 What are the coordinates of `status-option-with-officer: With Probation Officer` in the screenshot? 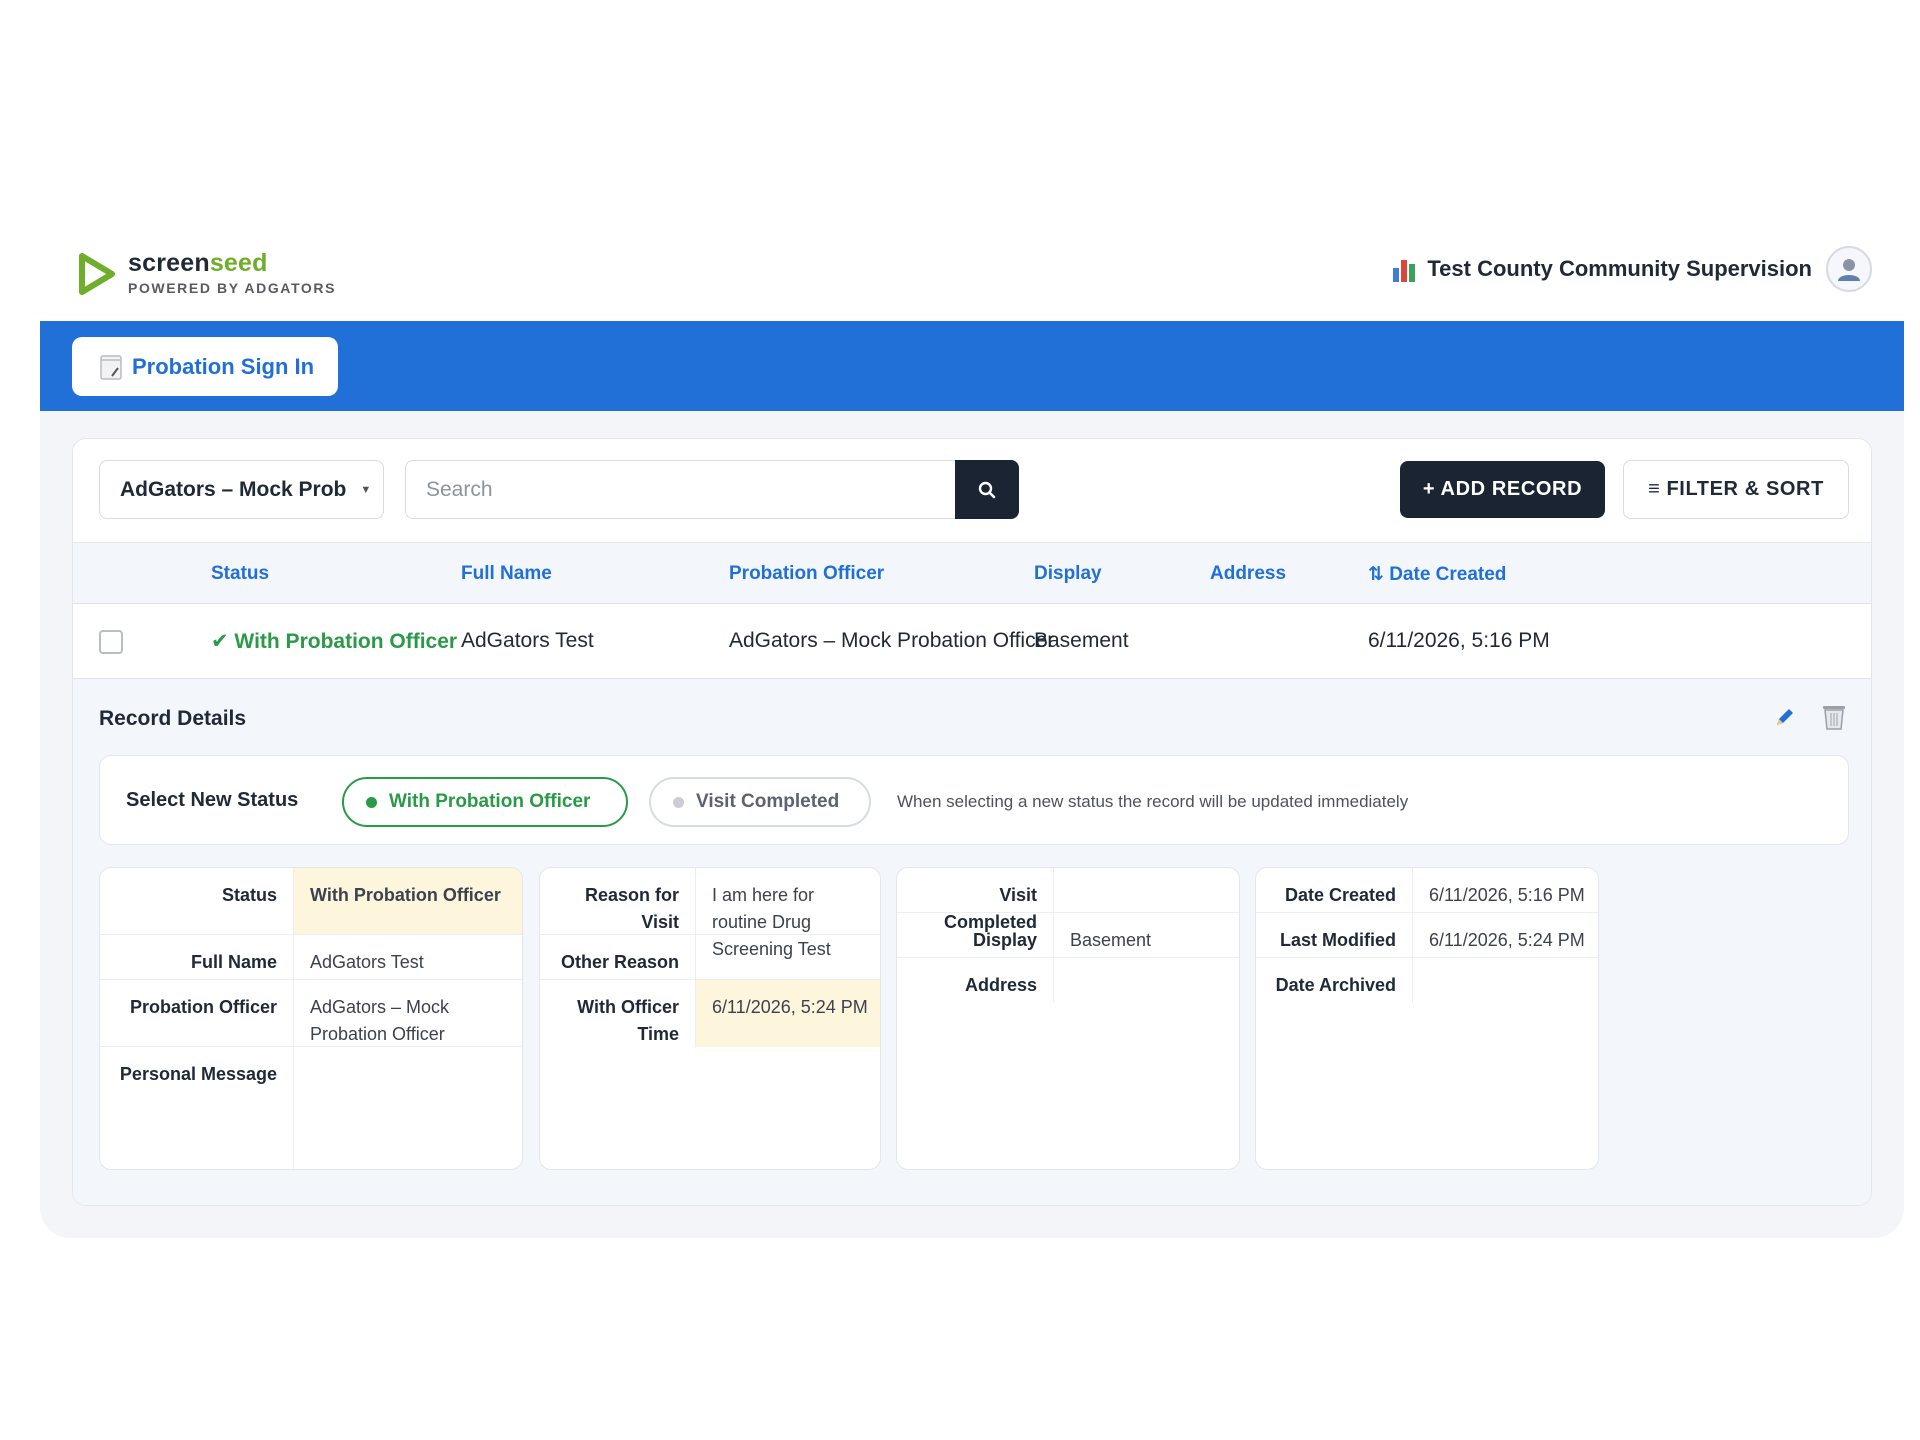 It's located at (485, 802).